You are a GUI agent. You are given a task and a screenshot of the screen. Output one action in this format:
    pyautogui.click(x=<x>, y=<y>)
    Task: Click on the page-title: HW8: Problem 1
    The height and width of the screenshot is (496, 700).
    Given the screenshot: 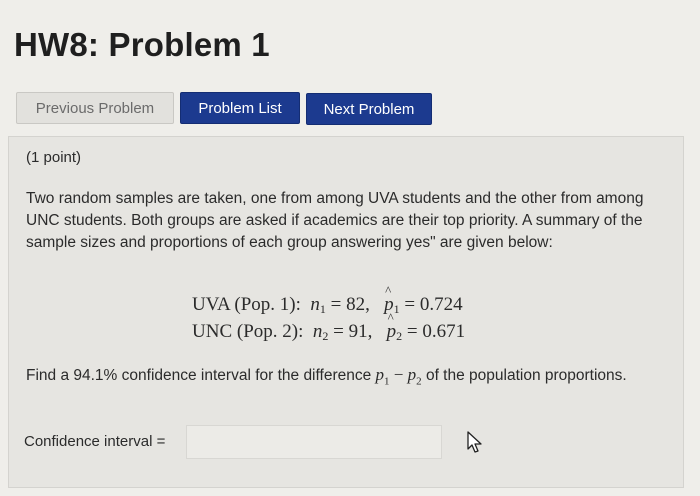 What is the action you would take?
    pyautogui.click(x=142, y=44)
    